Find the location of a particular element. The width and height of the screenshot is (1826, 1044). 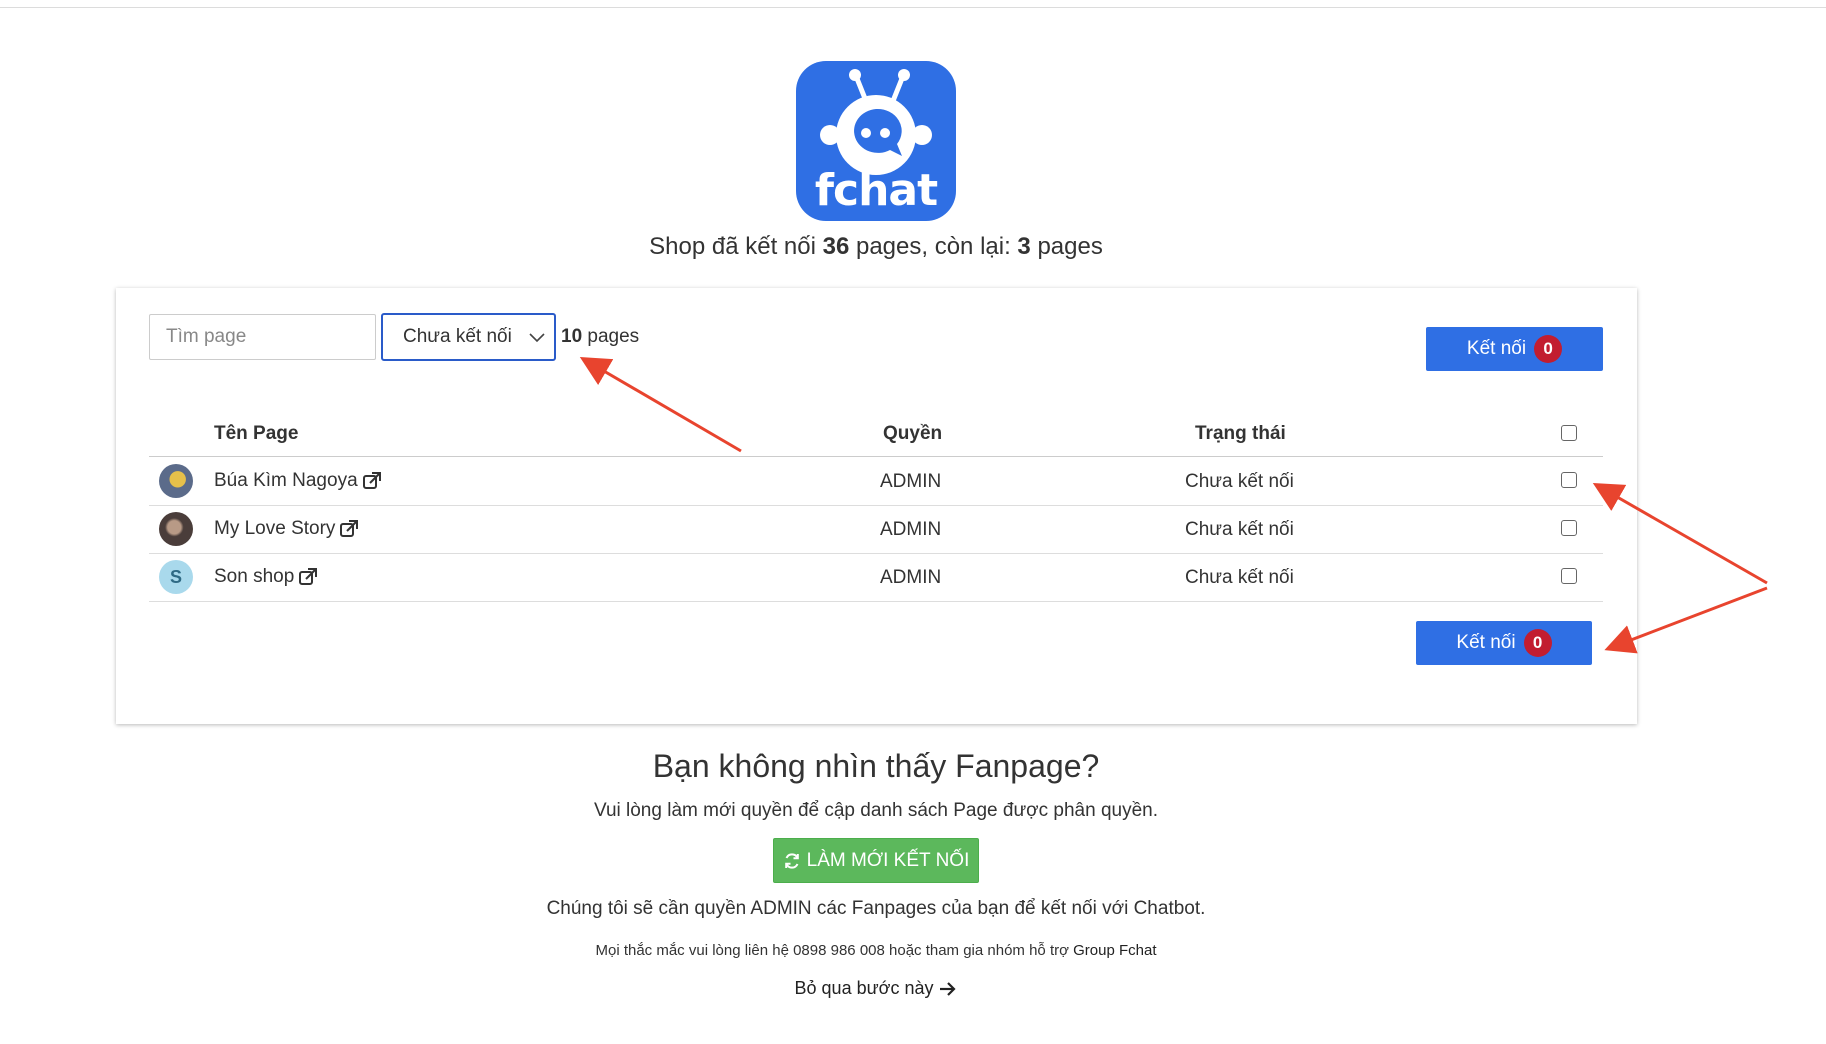

fchat-logo: fchat is located at coordinates (876, 141).